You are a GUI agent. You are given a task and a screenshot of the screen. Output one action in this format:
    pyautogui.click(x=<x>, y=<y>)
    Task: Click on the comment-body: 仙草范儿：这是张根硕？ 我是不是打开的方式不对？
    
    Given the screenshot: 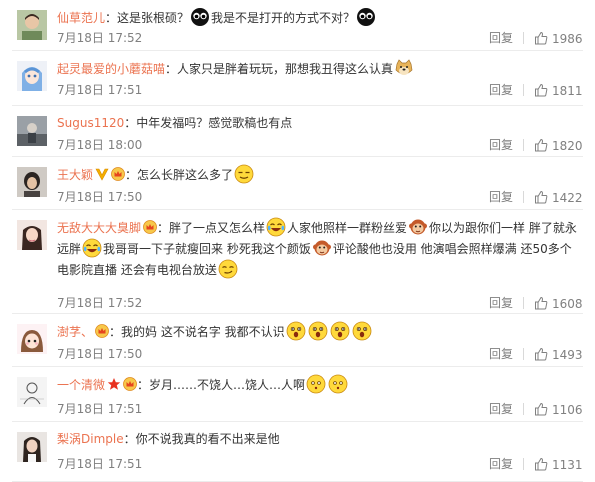 What is the action you would take?
    pyautogui.click(x=317, y=17)
    